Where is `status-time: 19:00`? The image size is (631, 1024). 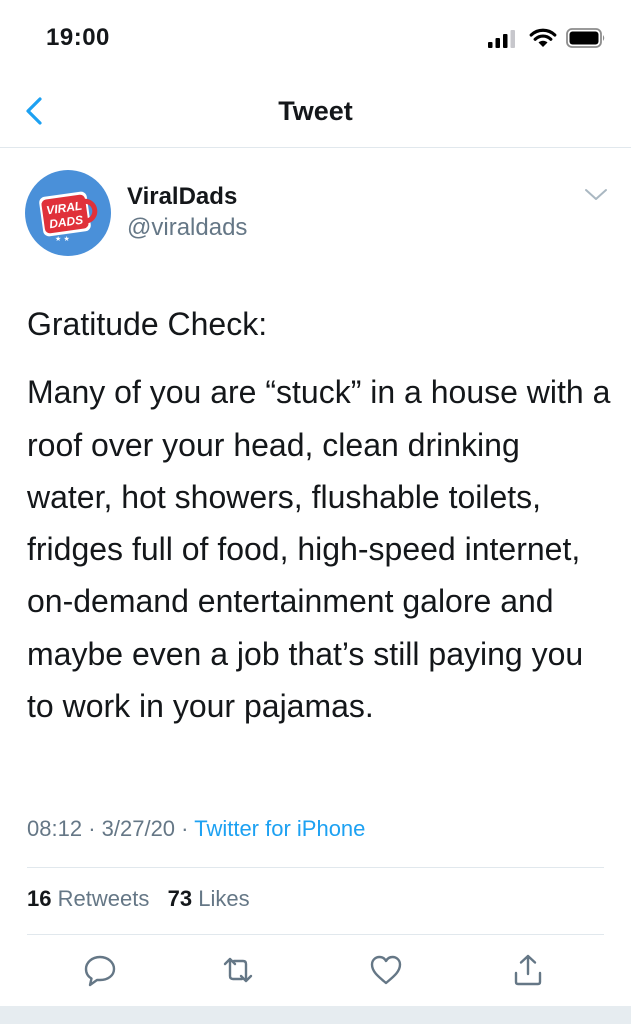
status-time: 19:00 is located at coordinates (78, 37).